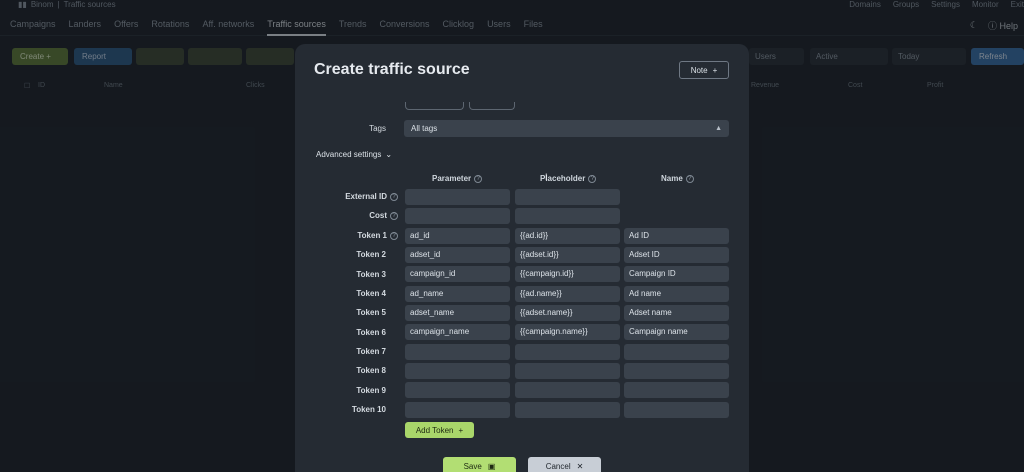 This screenshot has width=1024, height=472. What do you see at coordinates (568, 178) in the screenshot?
I see `column-header-placeholder: Placeholder ?` at bounding box center [568, 178].